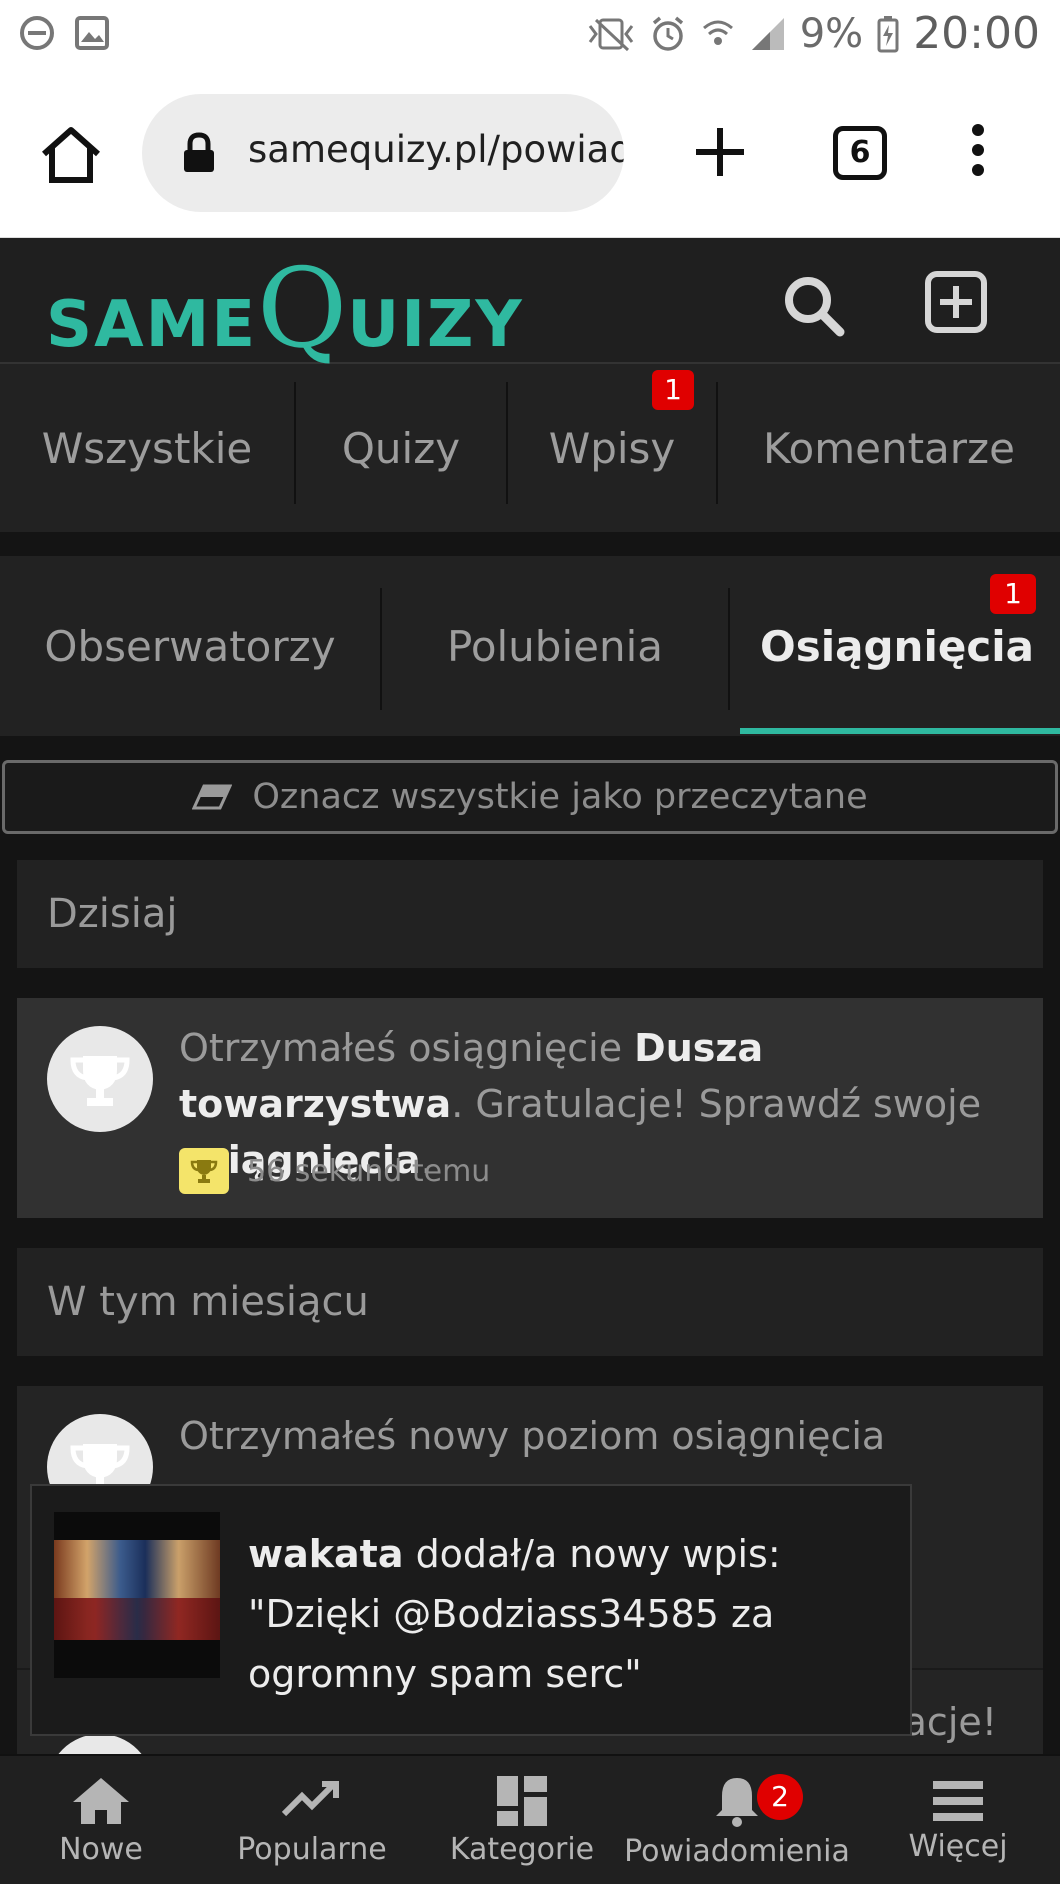  I want to click on notification-category-tabs: Obserwatorzy Polubienia Osiągnięcia 1, so click(530, 646).